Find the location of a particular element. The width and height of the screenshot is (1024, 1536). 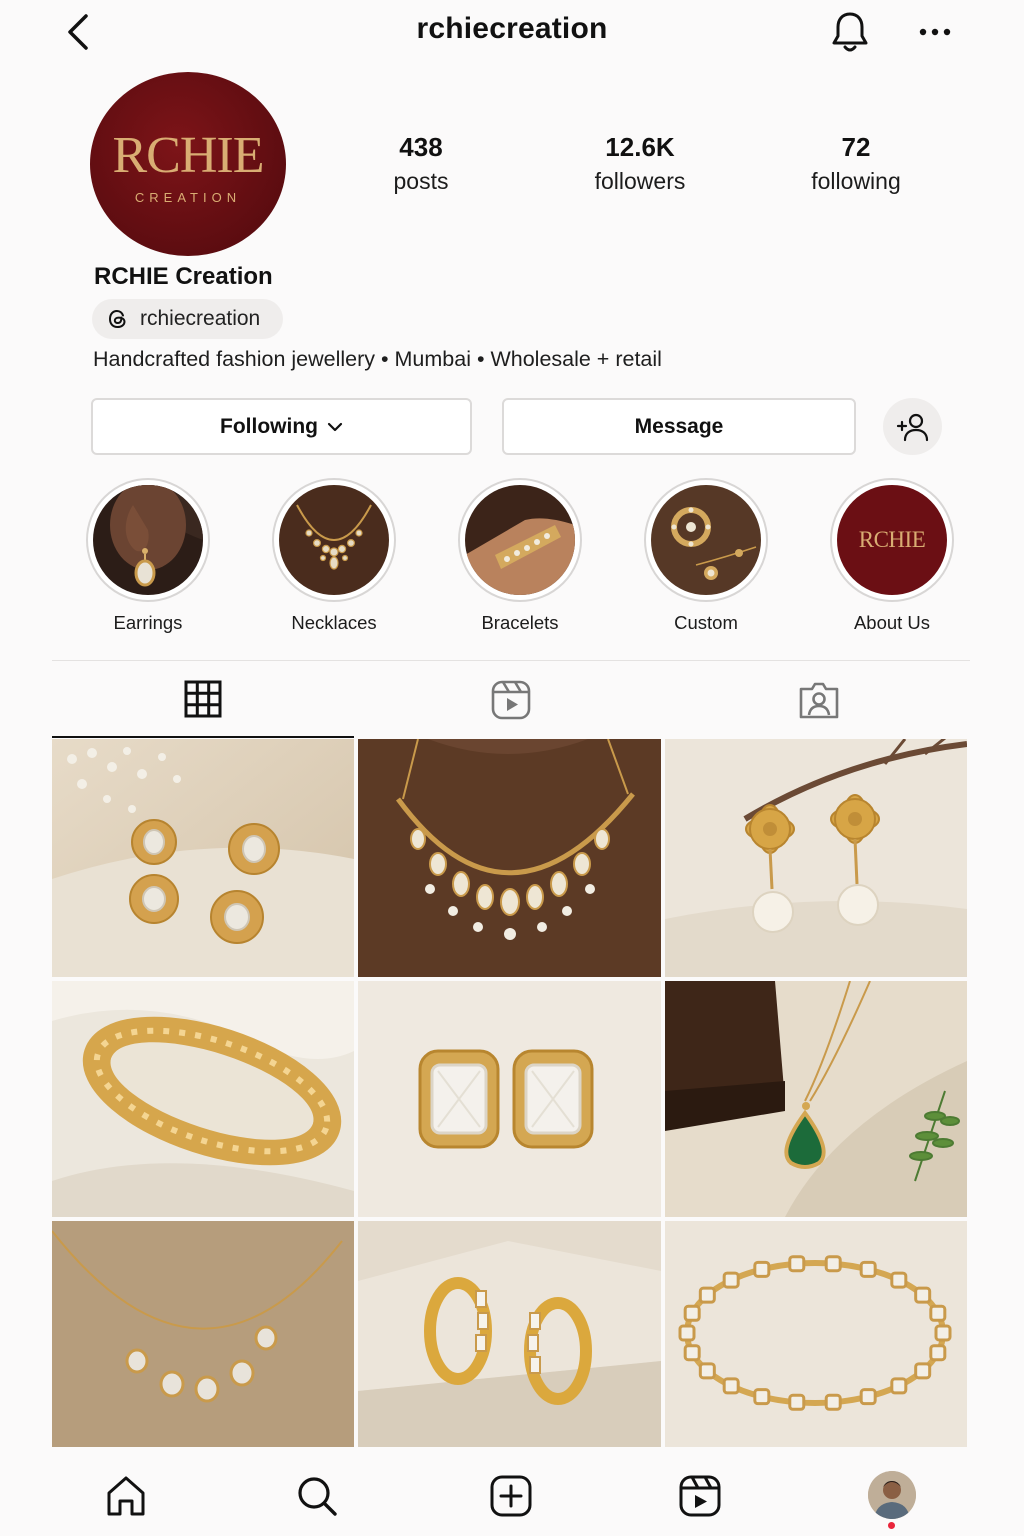

following-stat: 72 following is located at coordinates (856, 164).